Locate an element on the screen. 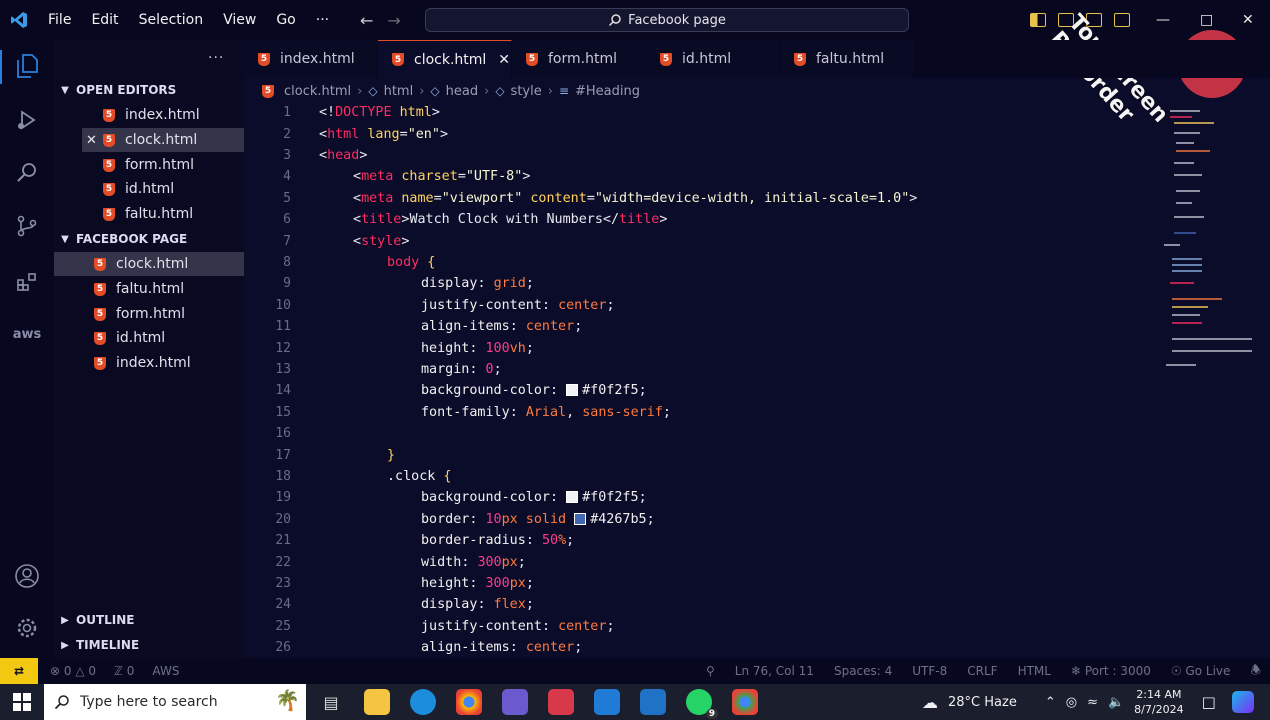 Image resolution: width=1270 pixels, height=720 pixels. breadcrumb-file: clock.html is located at coordinates (317, 91).